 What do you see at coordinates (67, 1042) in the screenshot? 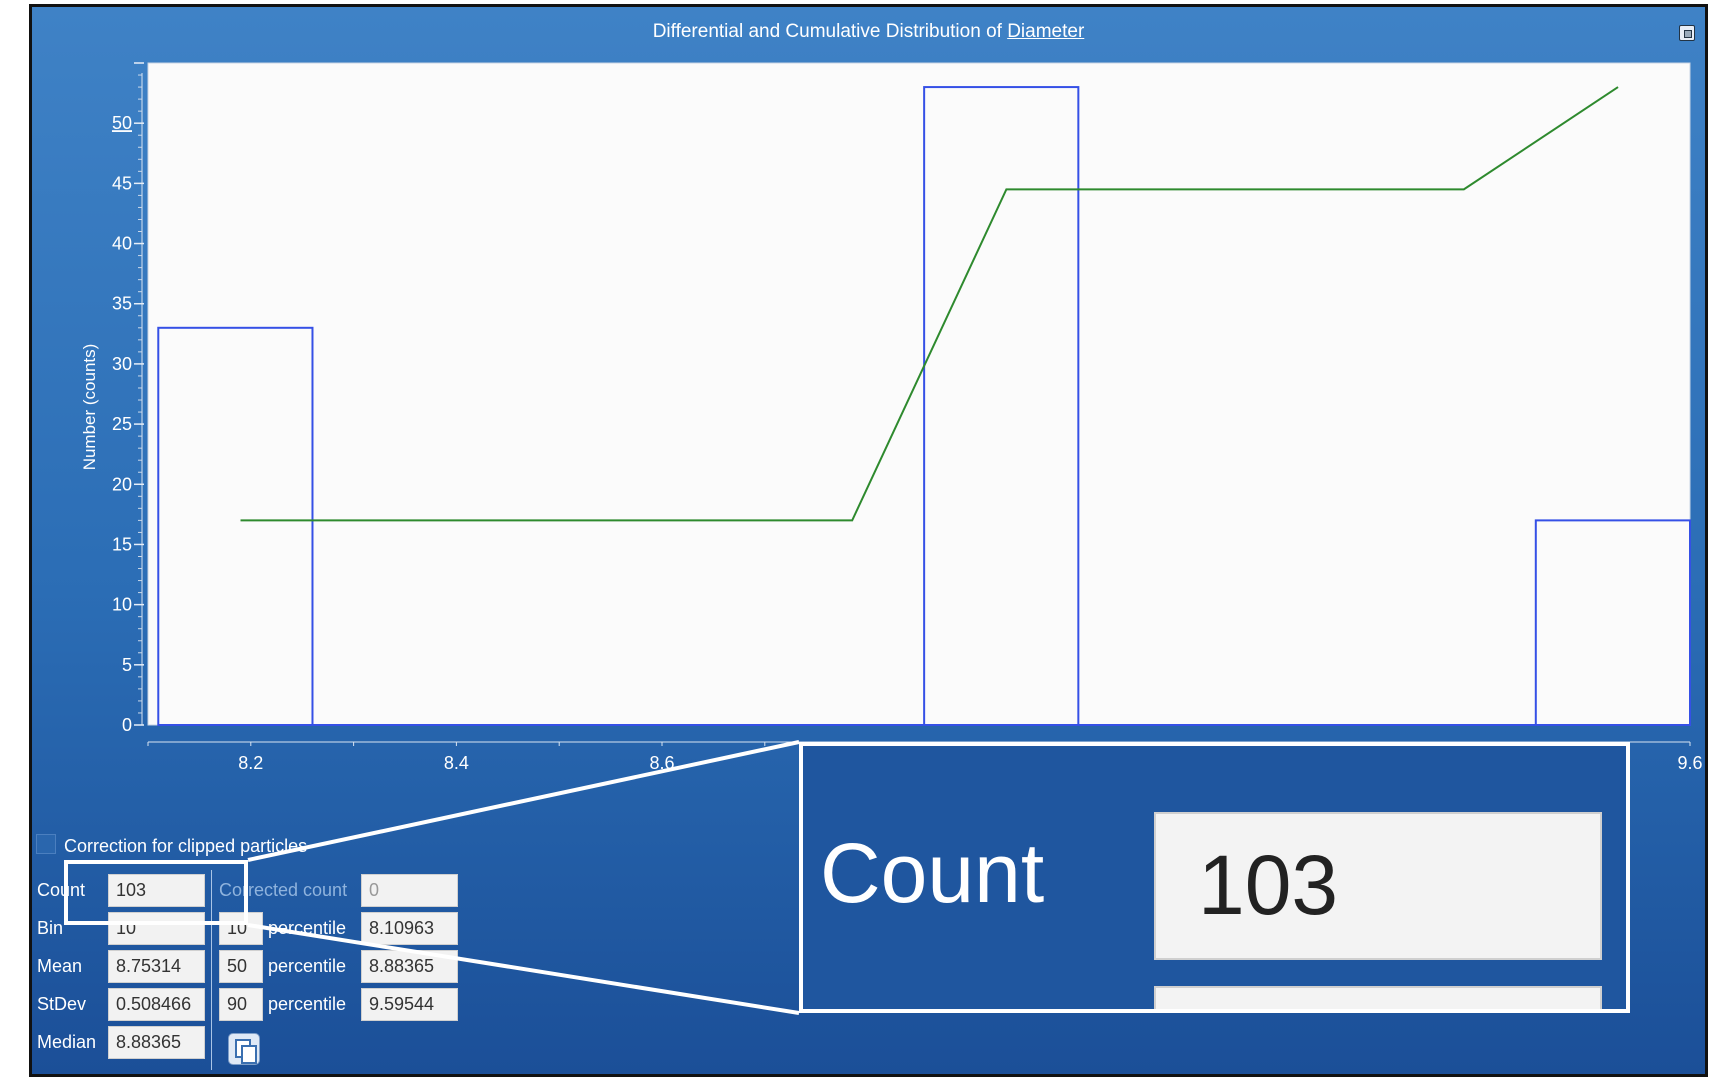
I see `median-label: Median` at bounding box center [67, 1042].